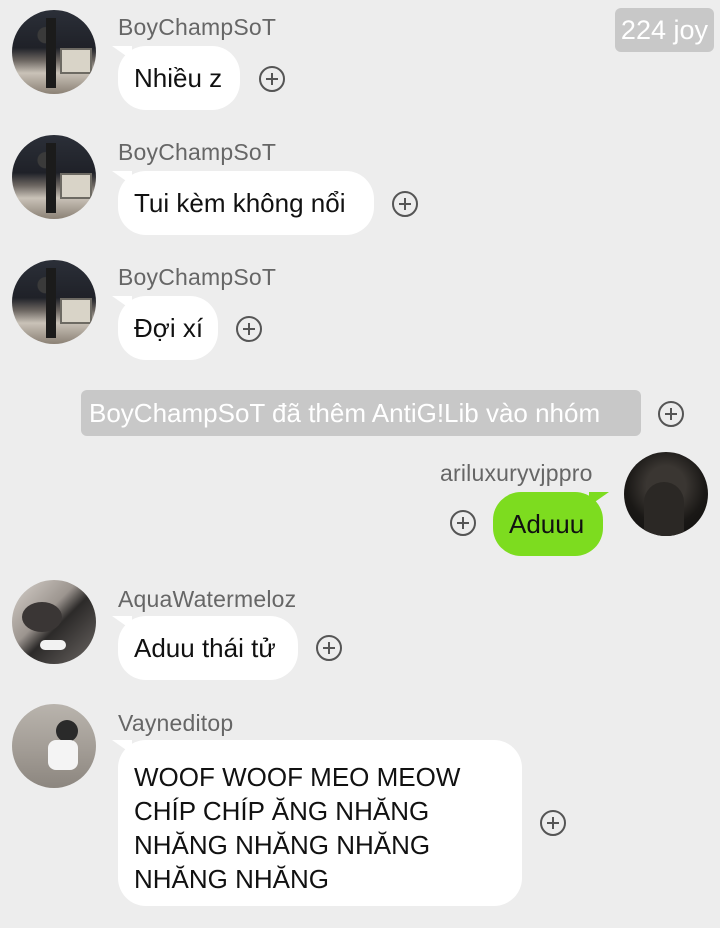 The height and width of the screenshot is (928, 720). I want to click on message-bubble: Nhiều z, so click(179, 78).